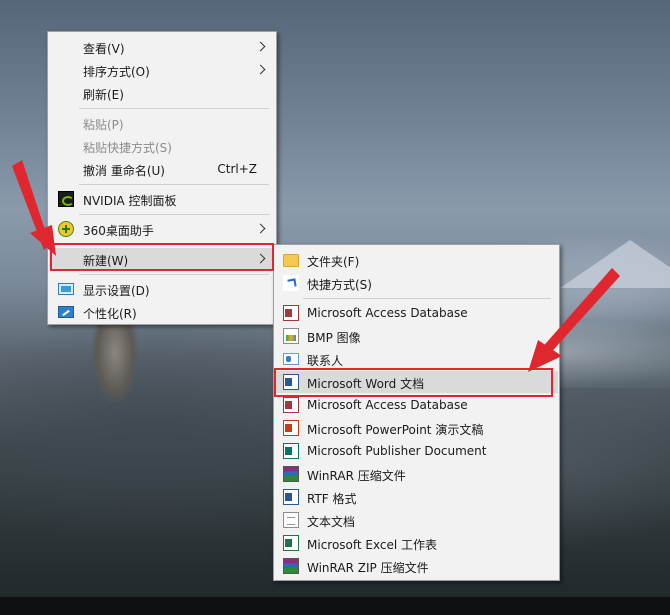 The width and height of the screenshot is (670, 615). I want to click on winrar-icon, so click(291, 474).